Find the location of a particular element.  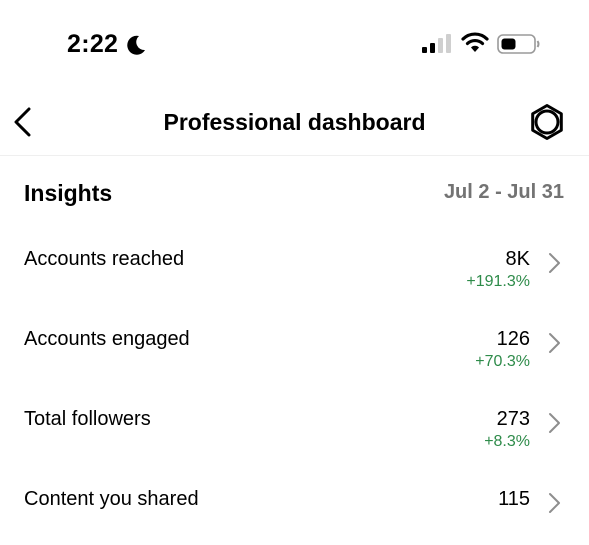

row-value: 126 is located at coordinates (513, 339).